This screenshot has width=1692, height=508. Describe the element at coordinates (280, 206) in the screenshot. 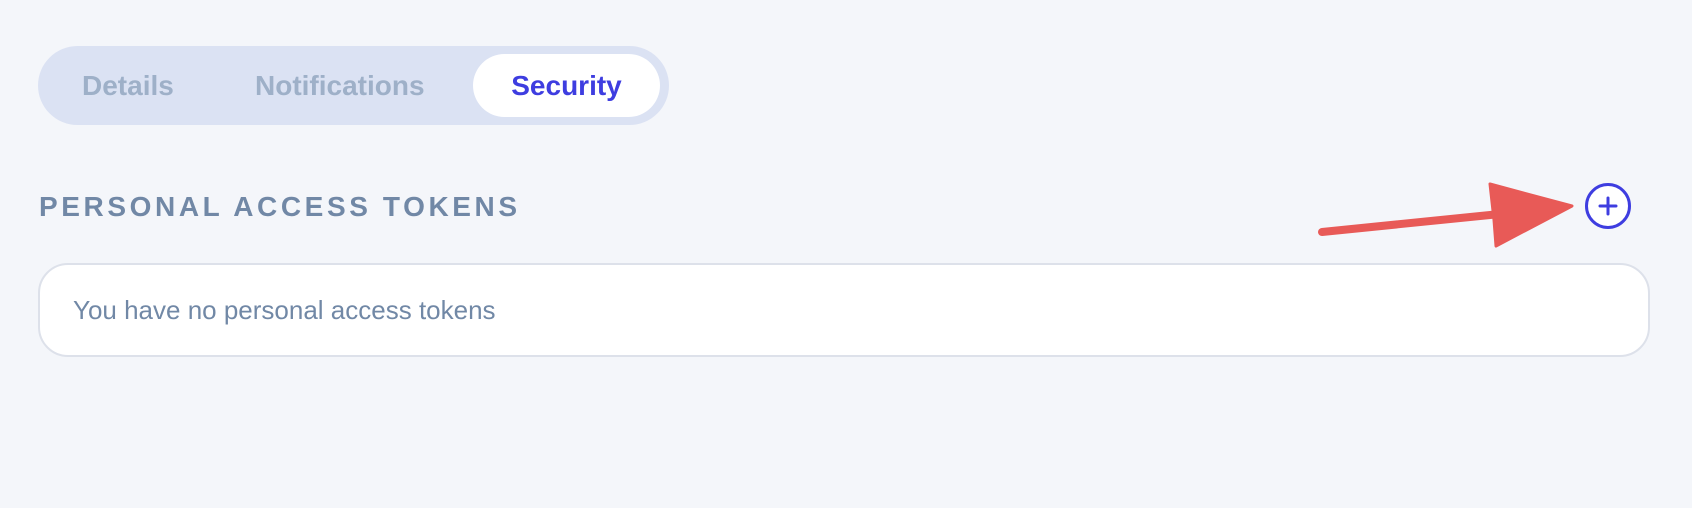

I see `section-title: PERSONAL ACCESS TOKENS` at that location.